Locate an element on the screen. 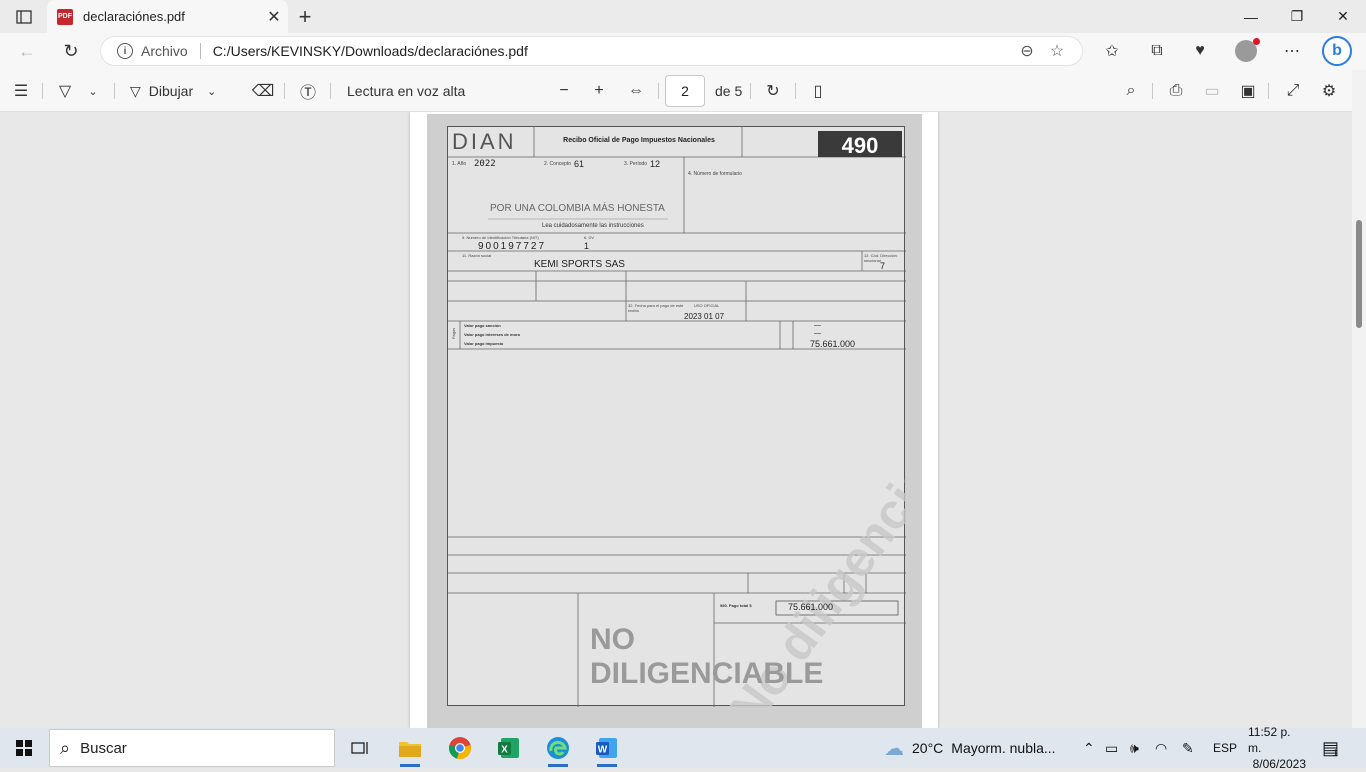  dv-label: 6. DV is located at coordinates (589, 237).